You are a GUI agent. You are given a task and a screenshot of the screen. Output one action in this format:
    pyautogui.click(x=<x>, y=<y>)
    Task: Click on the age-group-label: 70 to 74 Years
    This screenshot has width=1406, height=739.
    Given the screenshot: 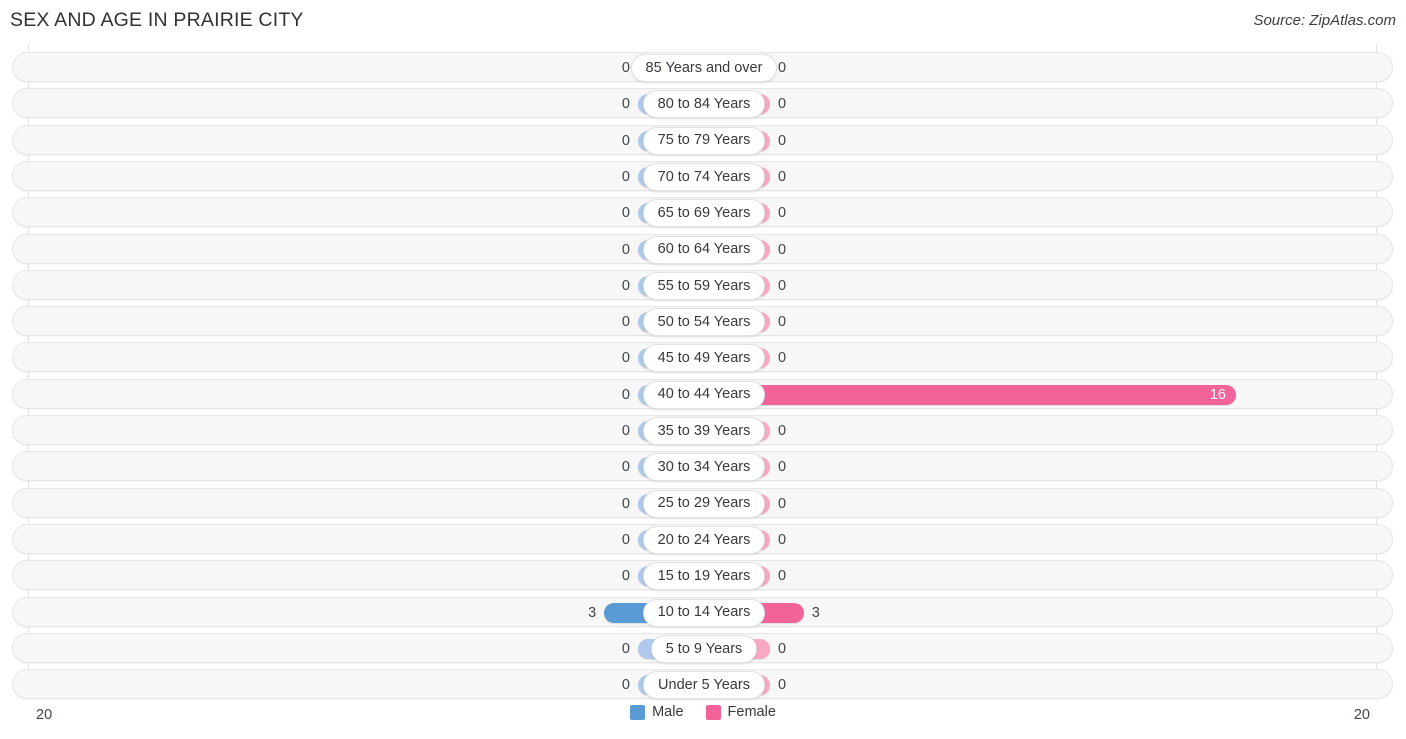 What is the action you would take?
    pyautogui.click(x=704, y=176)
    